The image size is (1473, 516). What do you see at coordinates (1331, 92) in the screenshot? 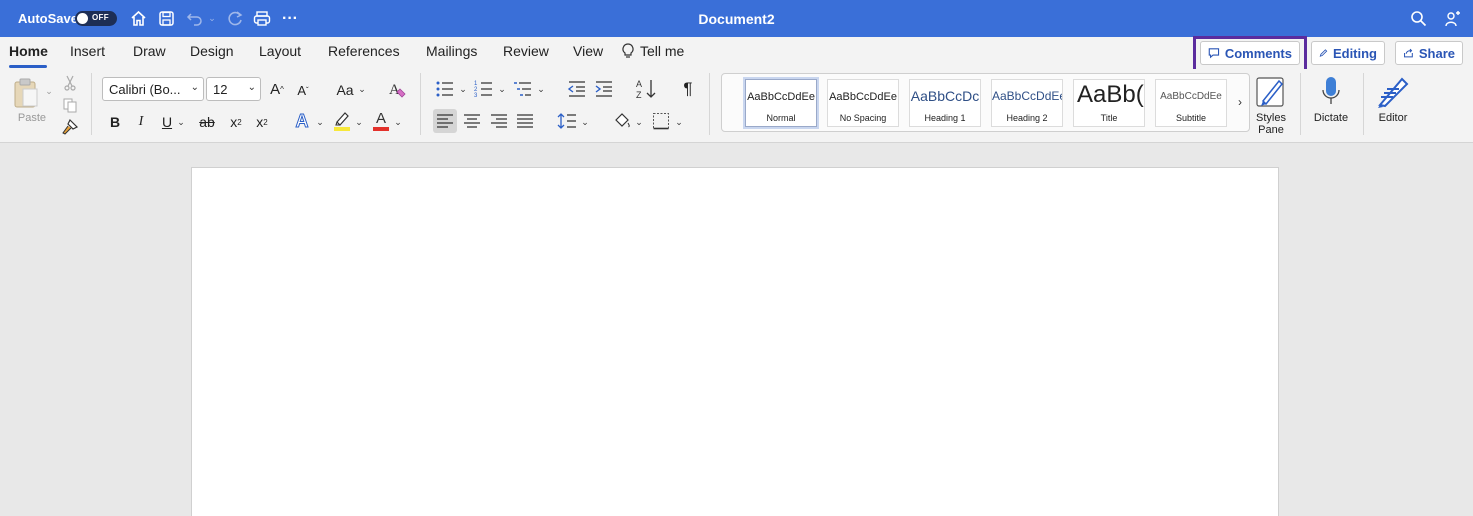
I see `microphone-icon` at bounding box center [1331, 92].